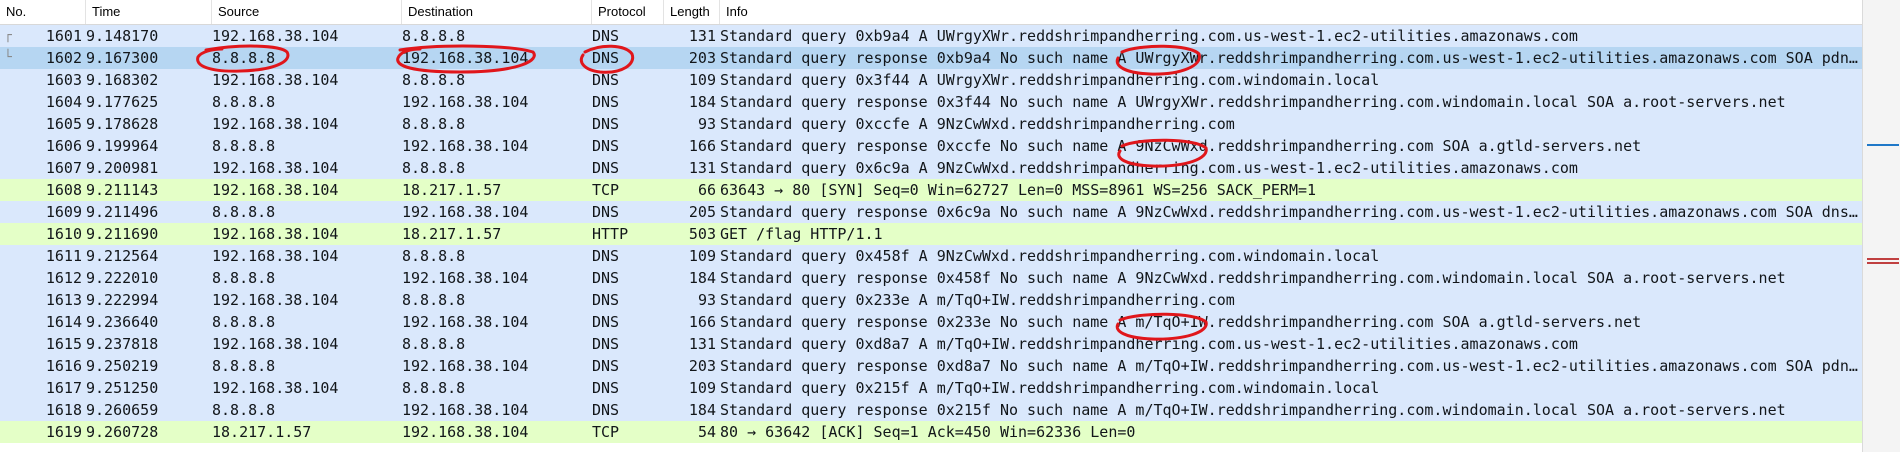 This screenshot has width=1900, height=452. I want to click on related-packet-response-icon: └, so click(8, 57).